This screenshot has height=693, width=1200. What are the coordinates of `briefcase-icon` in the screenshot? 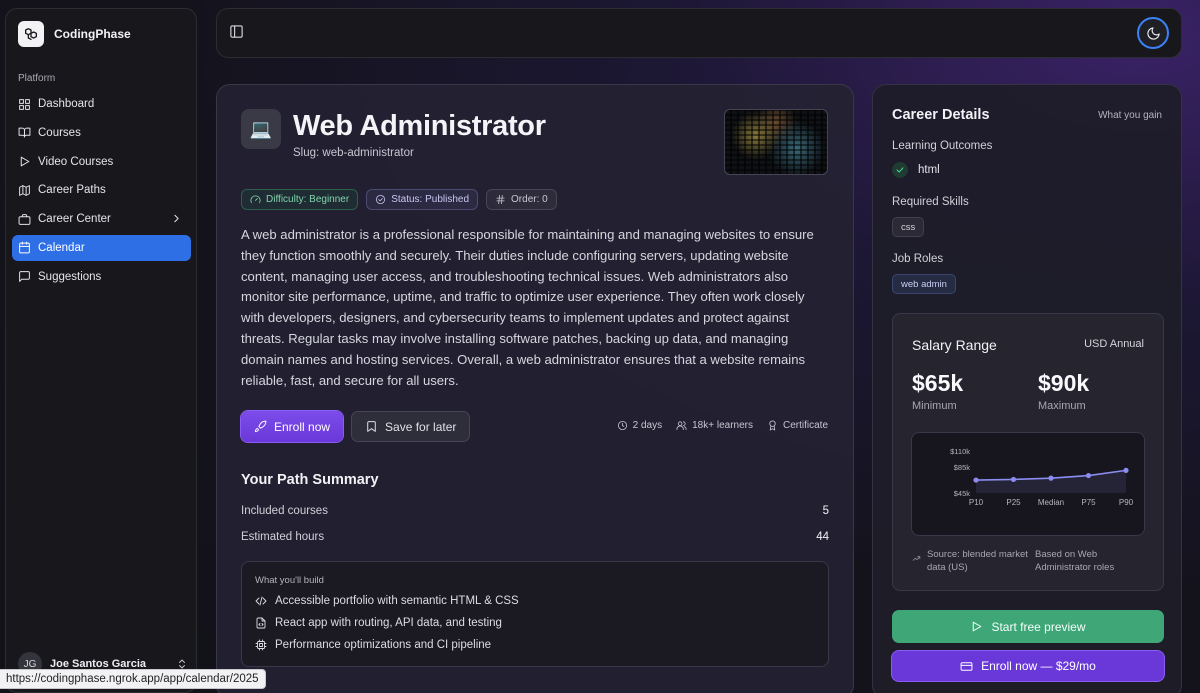 It's located at (24, 219).